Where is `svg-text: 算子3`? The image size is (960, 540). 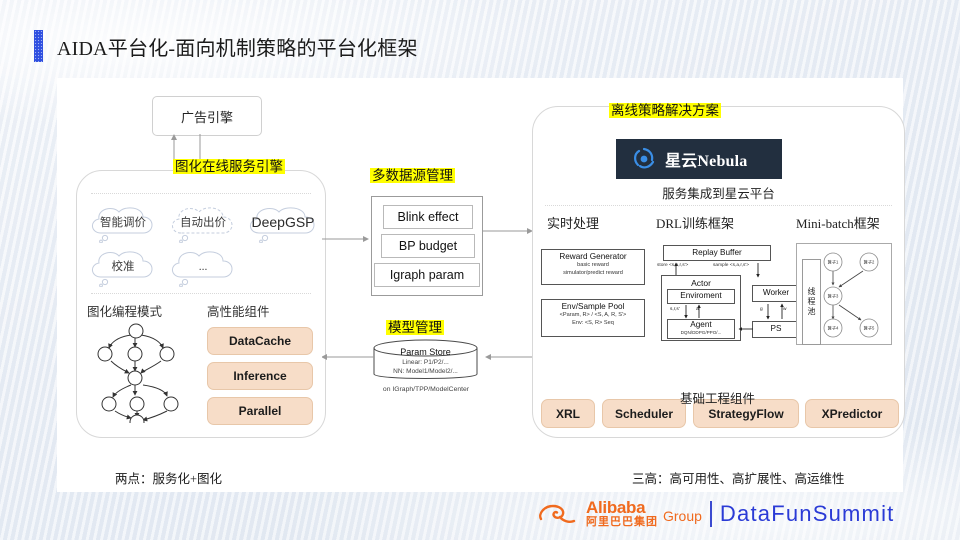 svg-text: 算子3 is located at coordinates (833, 296).